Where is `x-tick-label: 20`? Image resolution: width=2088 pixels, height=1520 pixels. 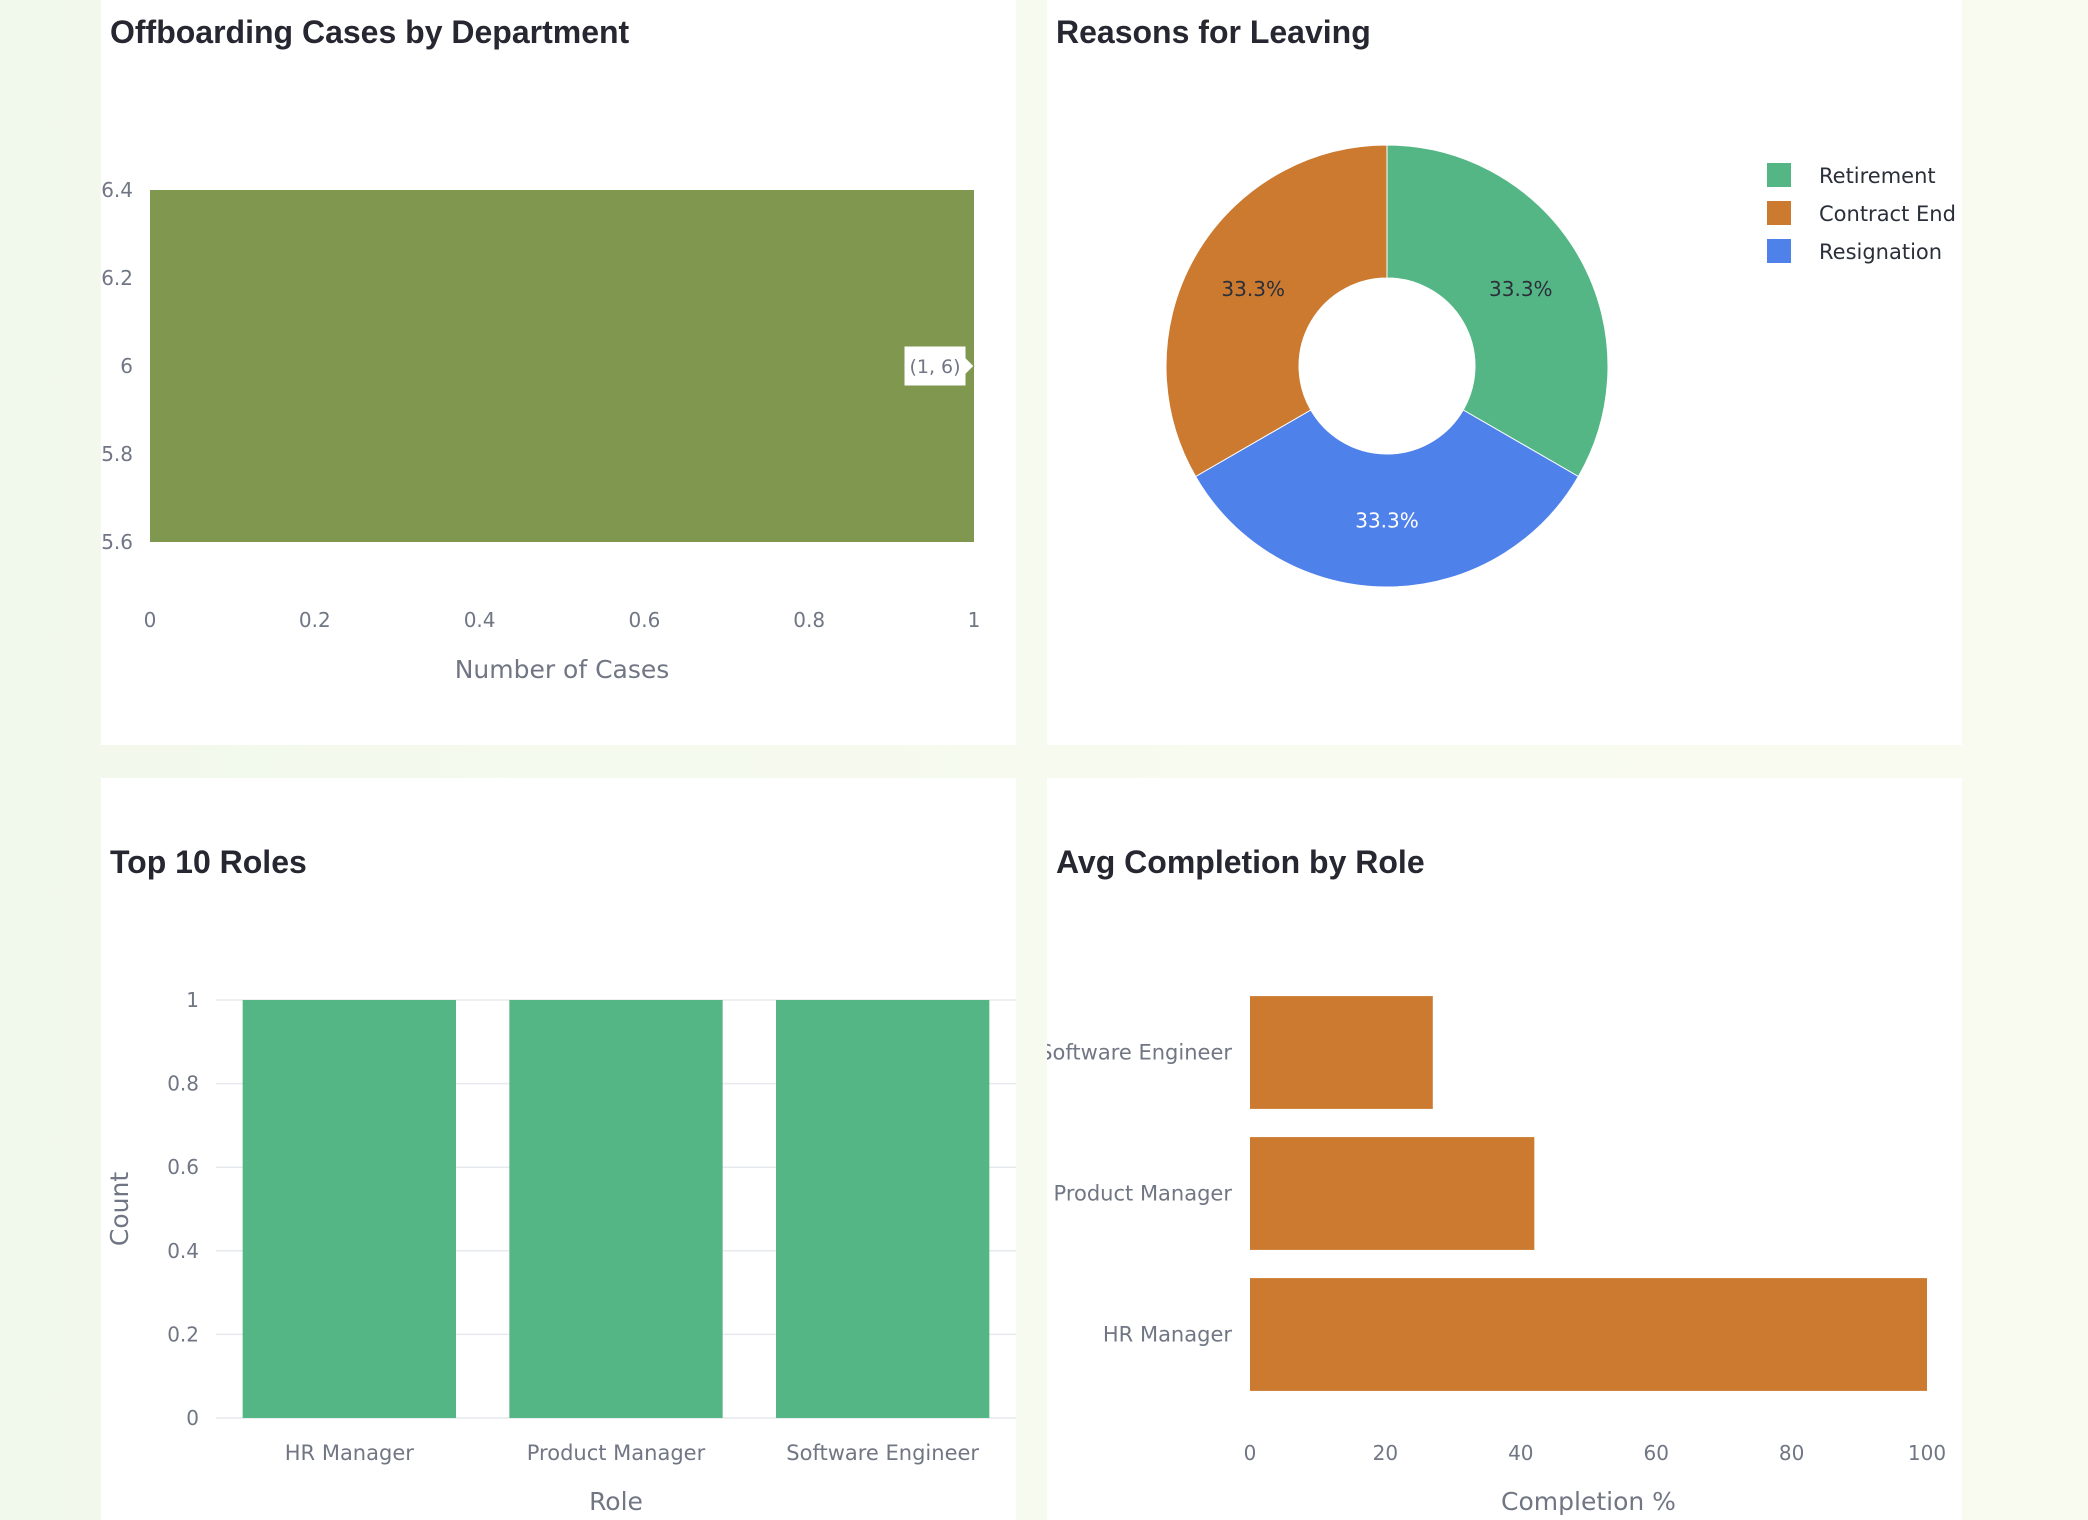 x-tick-label: 20 is located at coordinates (1385, 1453).